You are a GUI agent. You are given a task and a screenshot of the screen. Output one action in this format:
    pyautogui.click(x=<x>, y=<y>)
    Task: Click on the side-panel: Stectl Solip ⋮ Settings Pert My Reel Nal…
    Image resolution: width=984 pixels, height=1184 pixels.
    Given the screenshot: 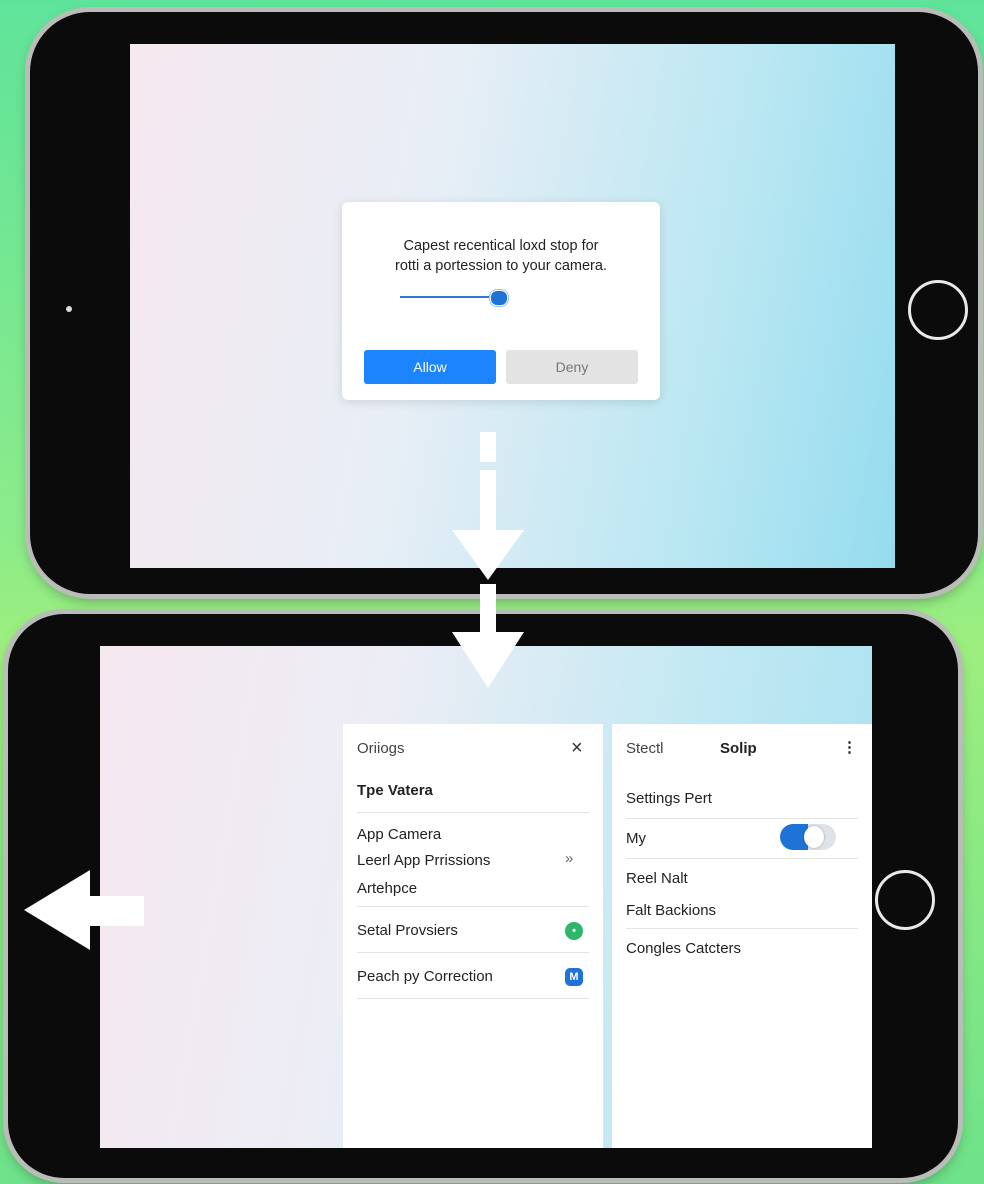 What is the action you would take?
    pyautogui.click(x=742, y=936)
    